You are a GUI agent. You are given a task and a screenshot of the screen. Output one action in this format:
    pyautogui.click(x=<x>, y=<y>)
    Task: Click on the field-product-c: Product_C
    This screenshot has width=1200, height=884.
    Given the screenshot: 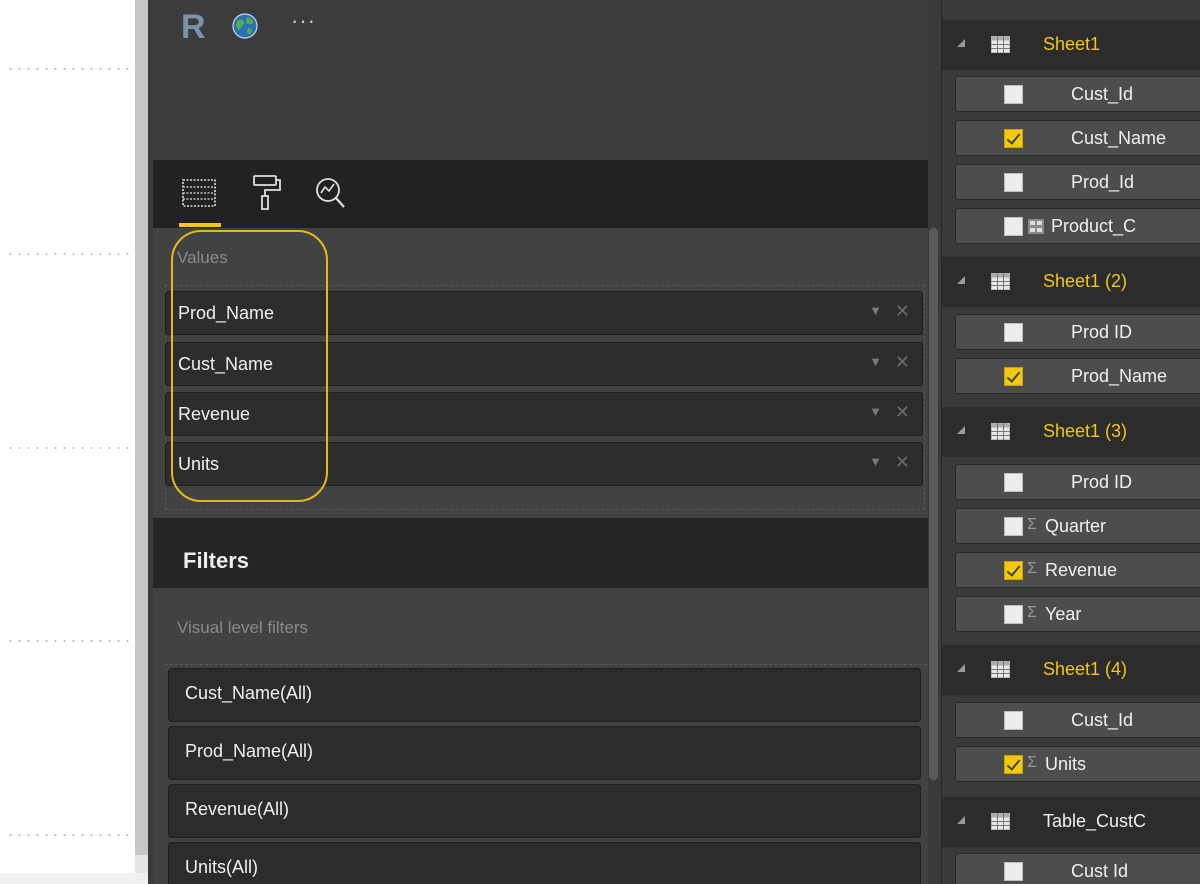 What is the action you would take?
    pyautogui.click(x=1077, y=226)
    